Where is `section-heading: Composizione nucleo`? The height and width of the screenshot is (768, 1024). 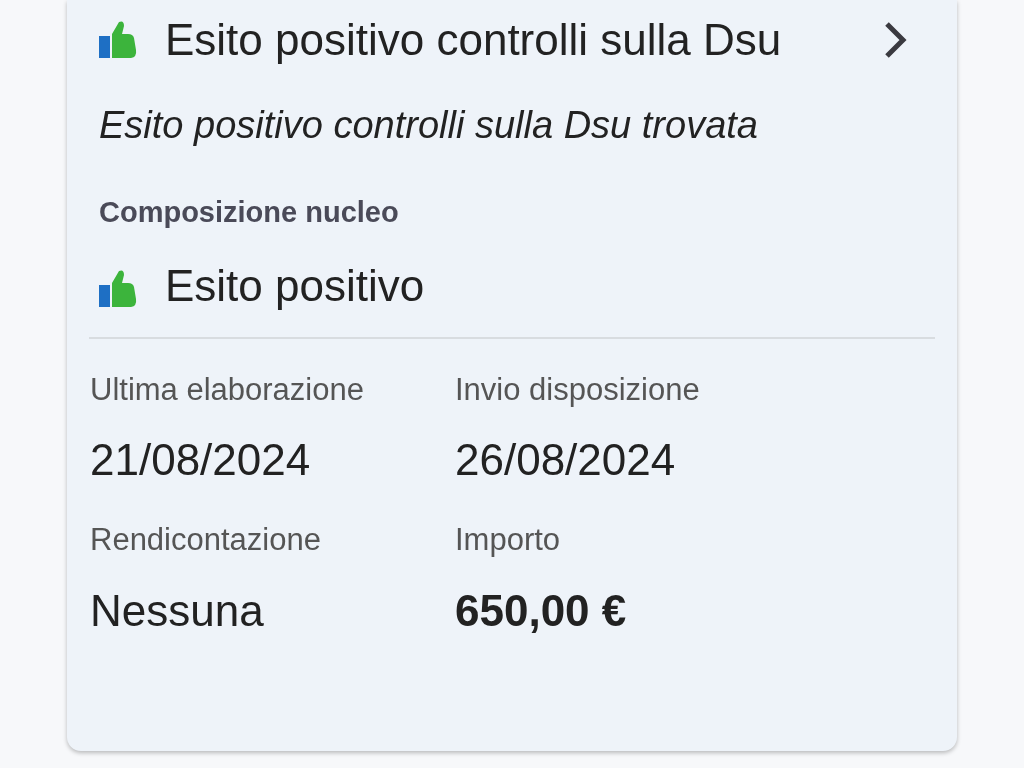
section-heading: Composizione nucleo is located at coordinates (249, 212).